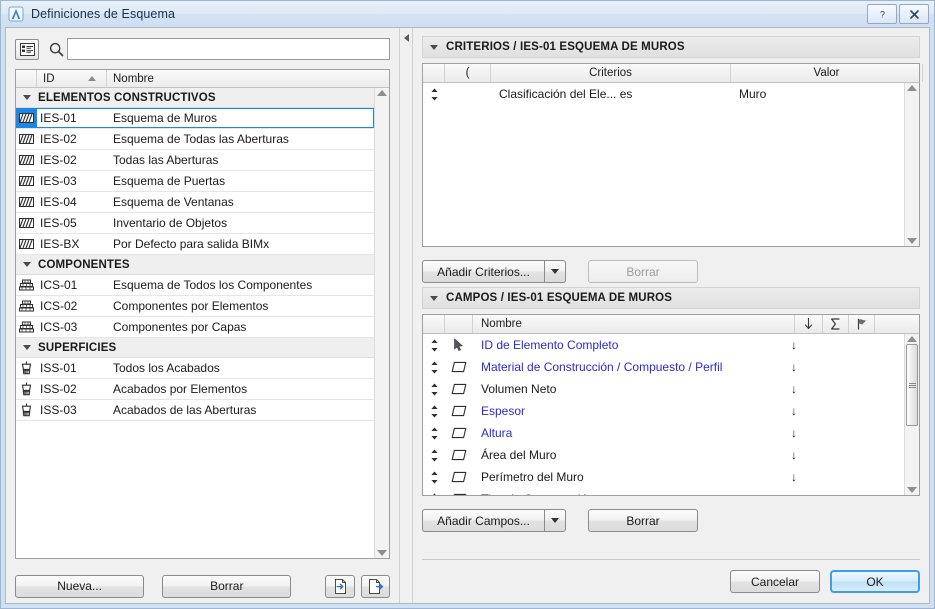  I want to click on column-name: Nombre, so click(248, 78).